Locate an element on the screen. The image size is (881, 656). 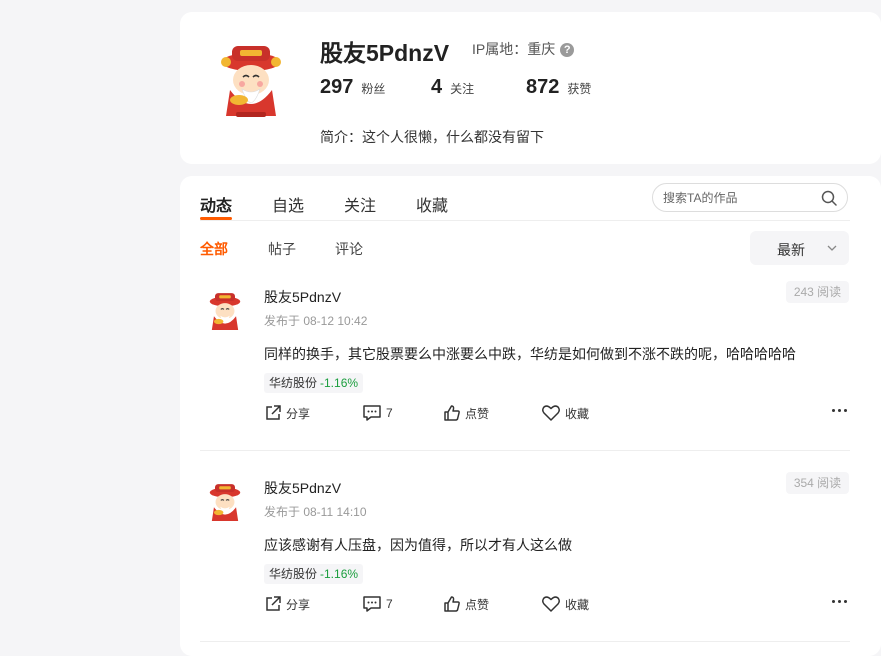
sort-selected: 最新 is located at coordinates (791, 250).